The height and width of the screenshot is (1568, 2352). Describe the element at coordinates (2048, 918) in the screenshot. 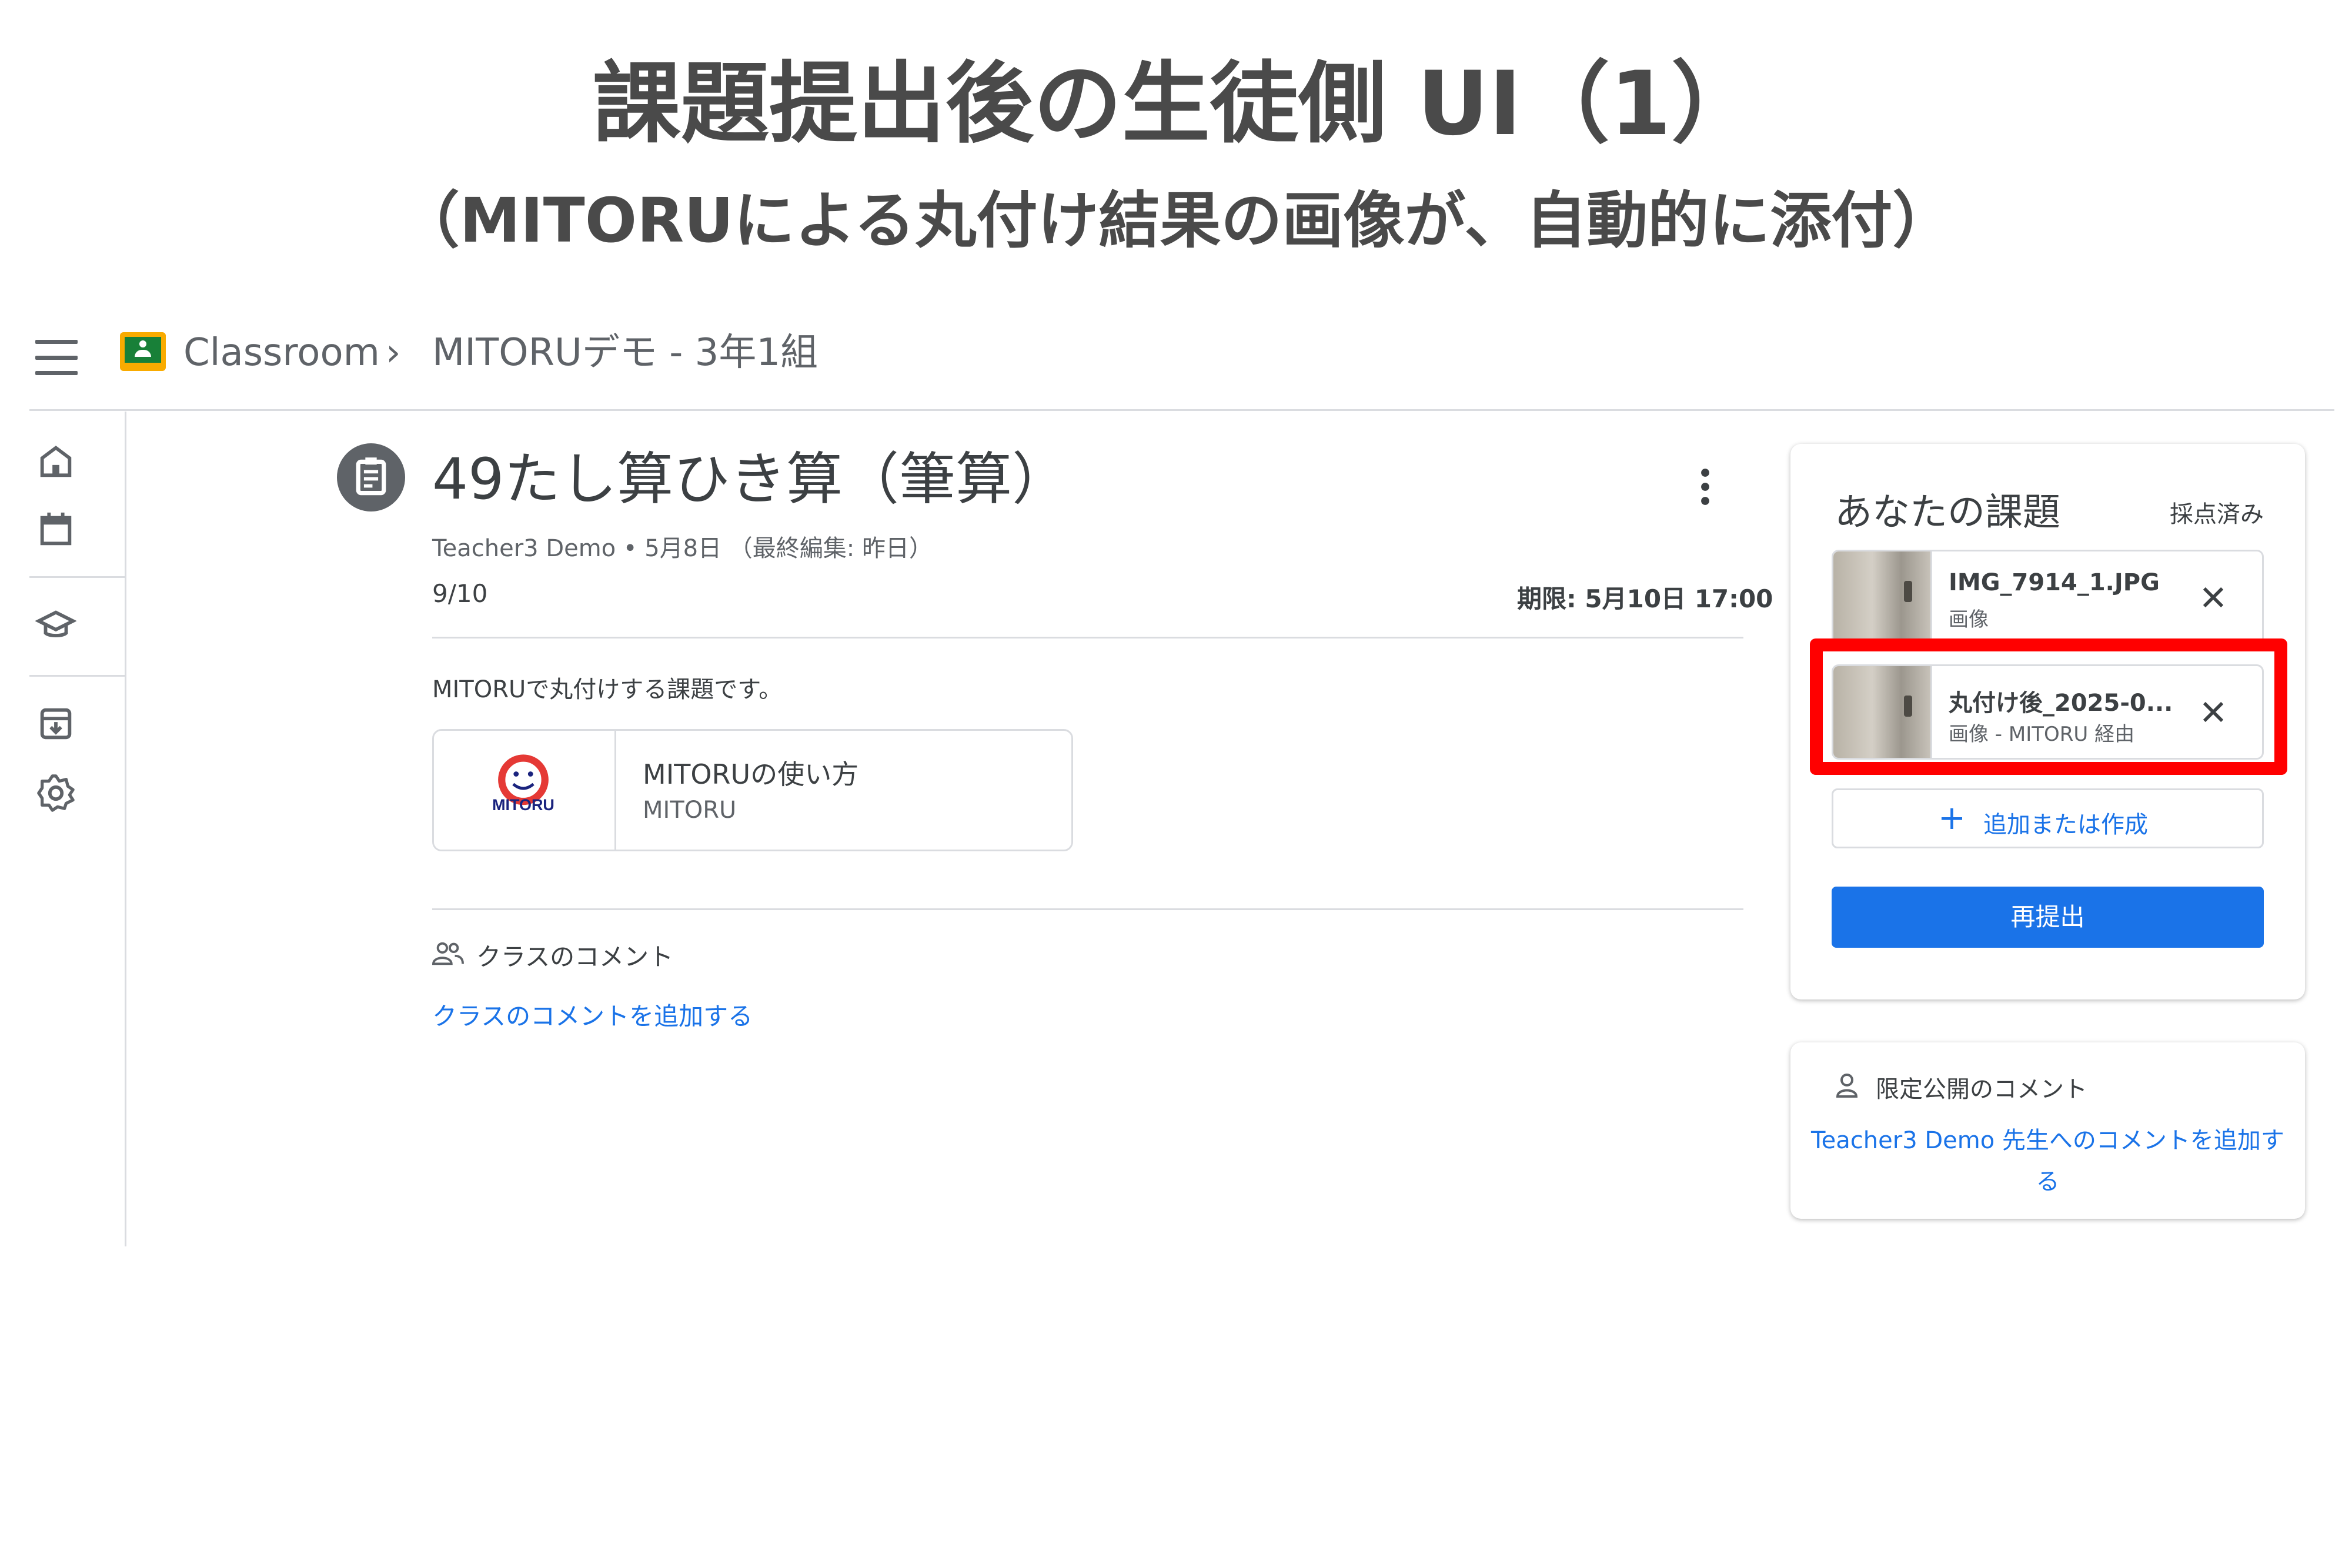

I see `resubmit-button: 再提出` at that location.